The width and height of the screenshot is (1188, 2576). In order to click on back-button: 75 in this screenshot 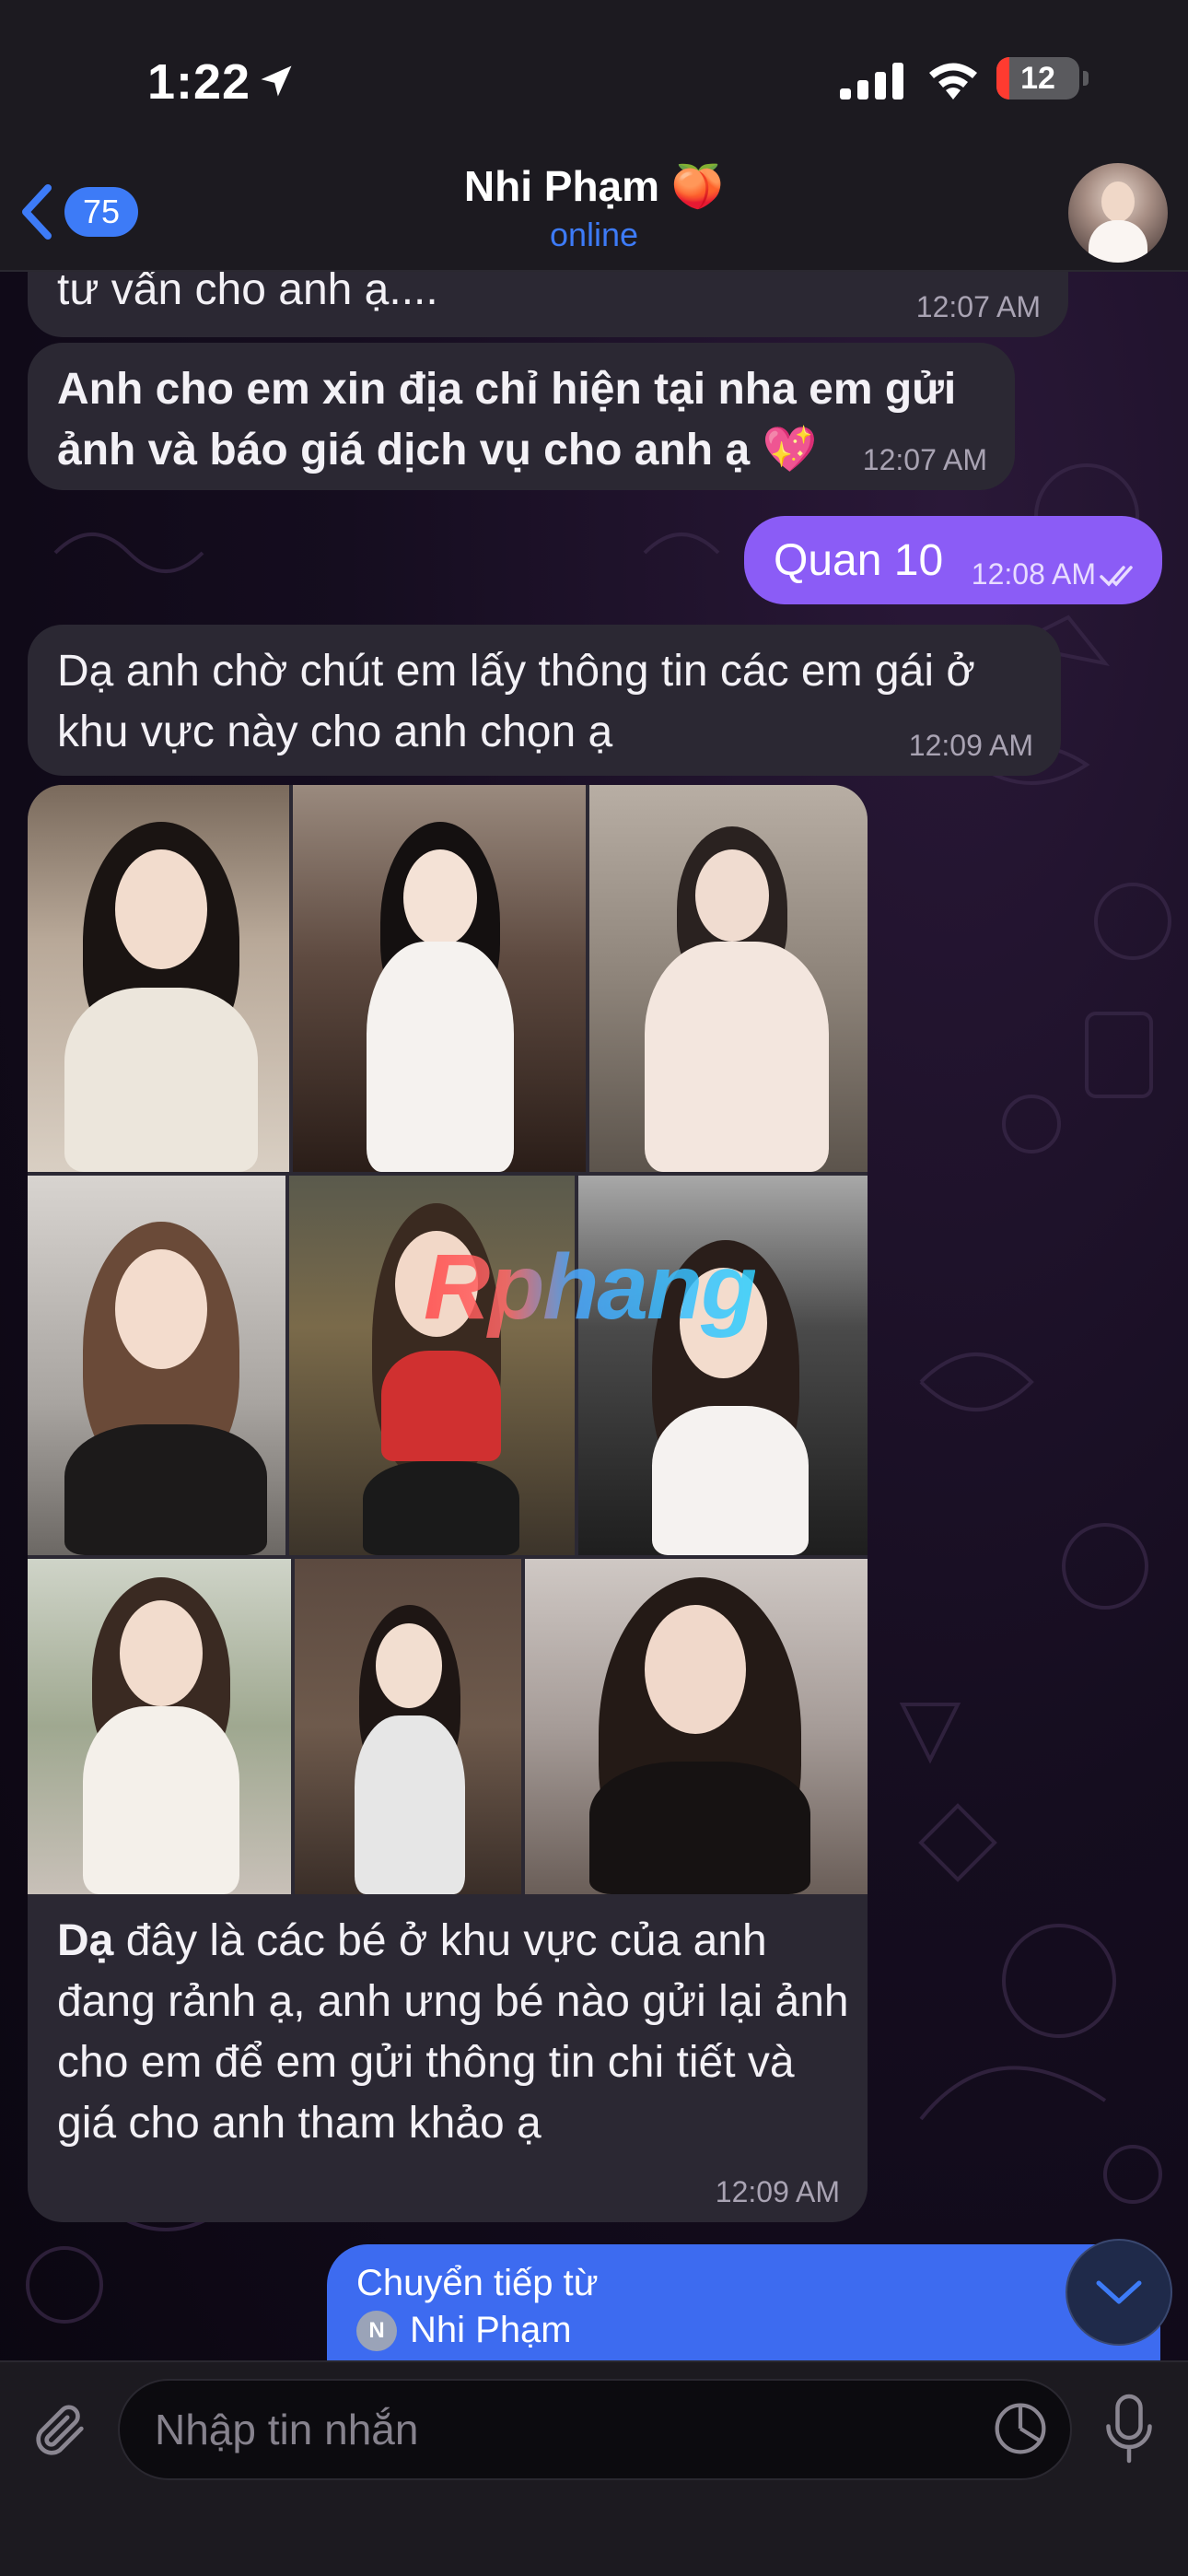, I will do `click(82, 212)`.